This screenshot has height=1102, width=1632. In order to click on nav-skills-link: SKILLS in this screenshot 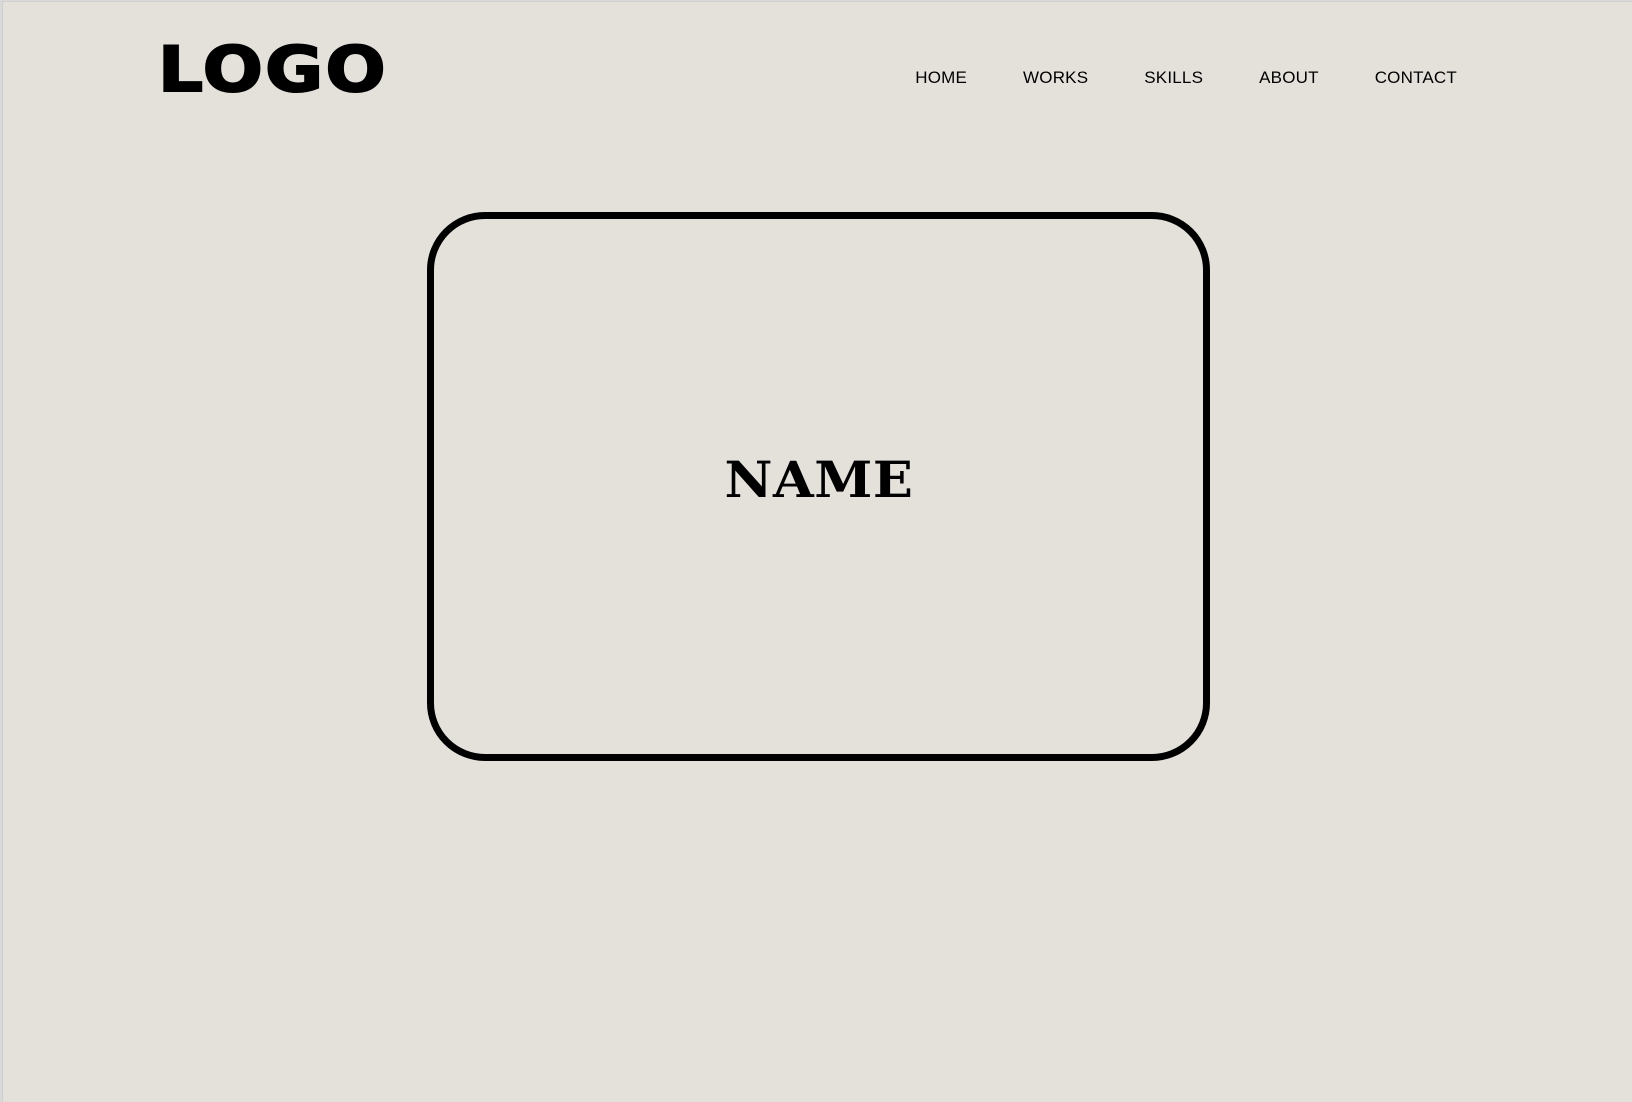, I will do `click(1173, 77)`.